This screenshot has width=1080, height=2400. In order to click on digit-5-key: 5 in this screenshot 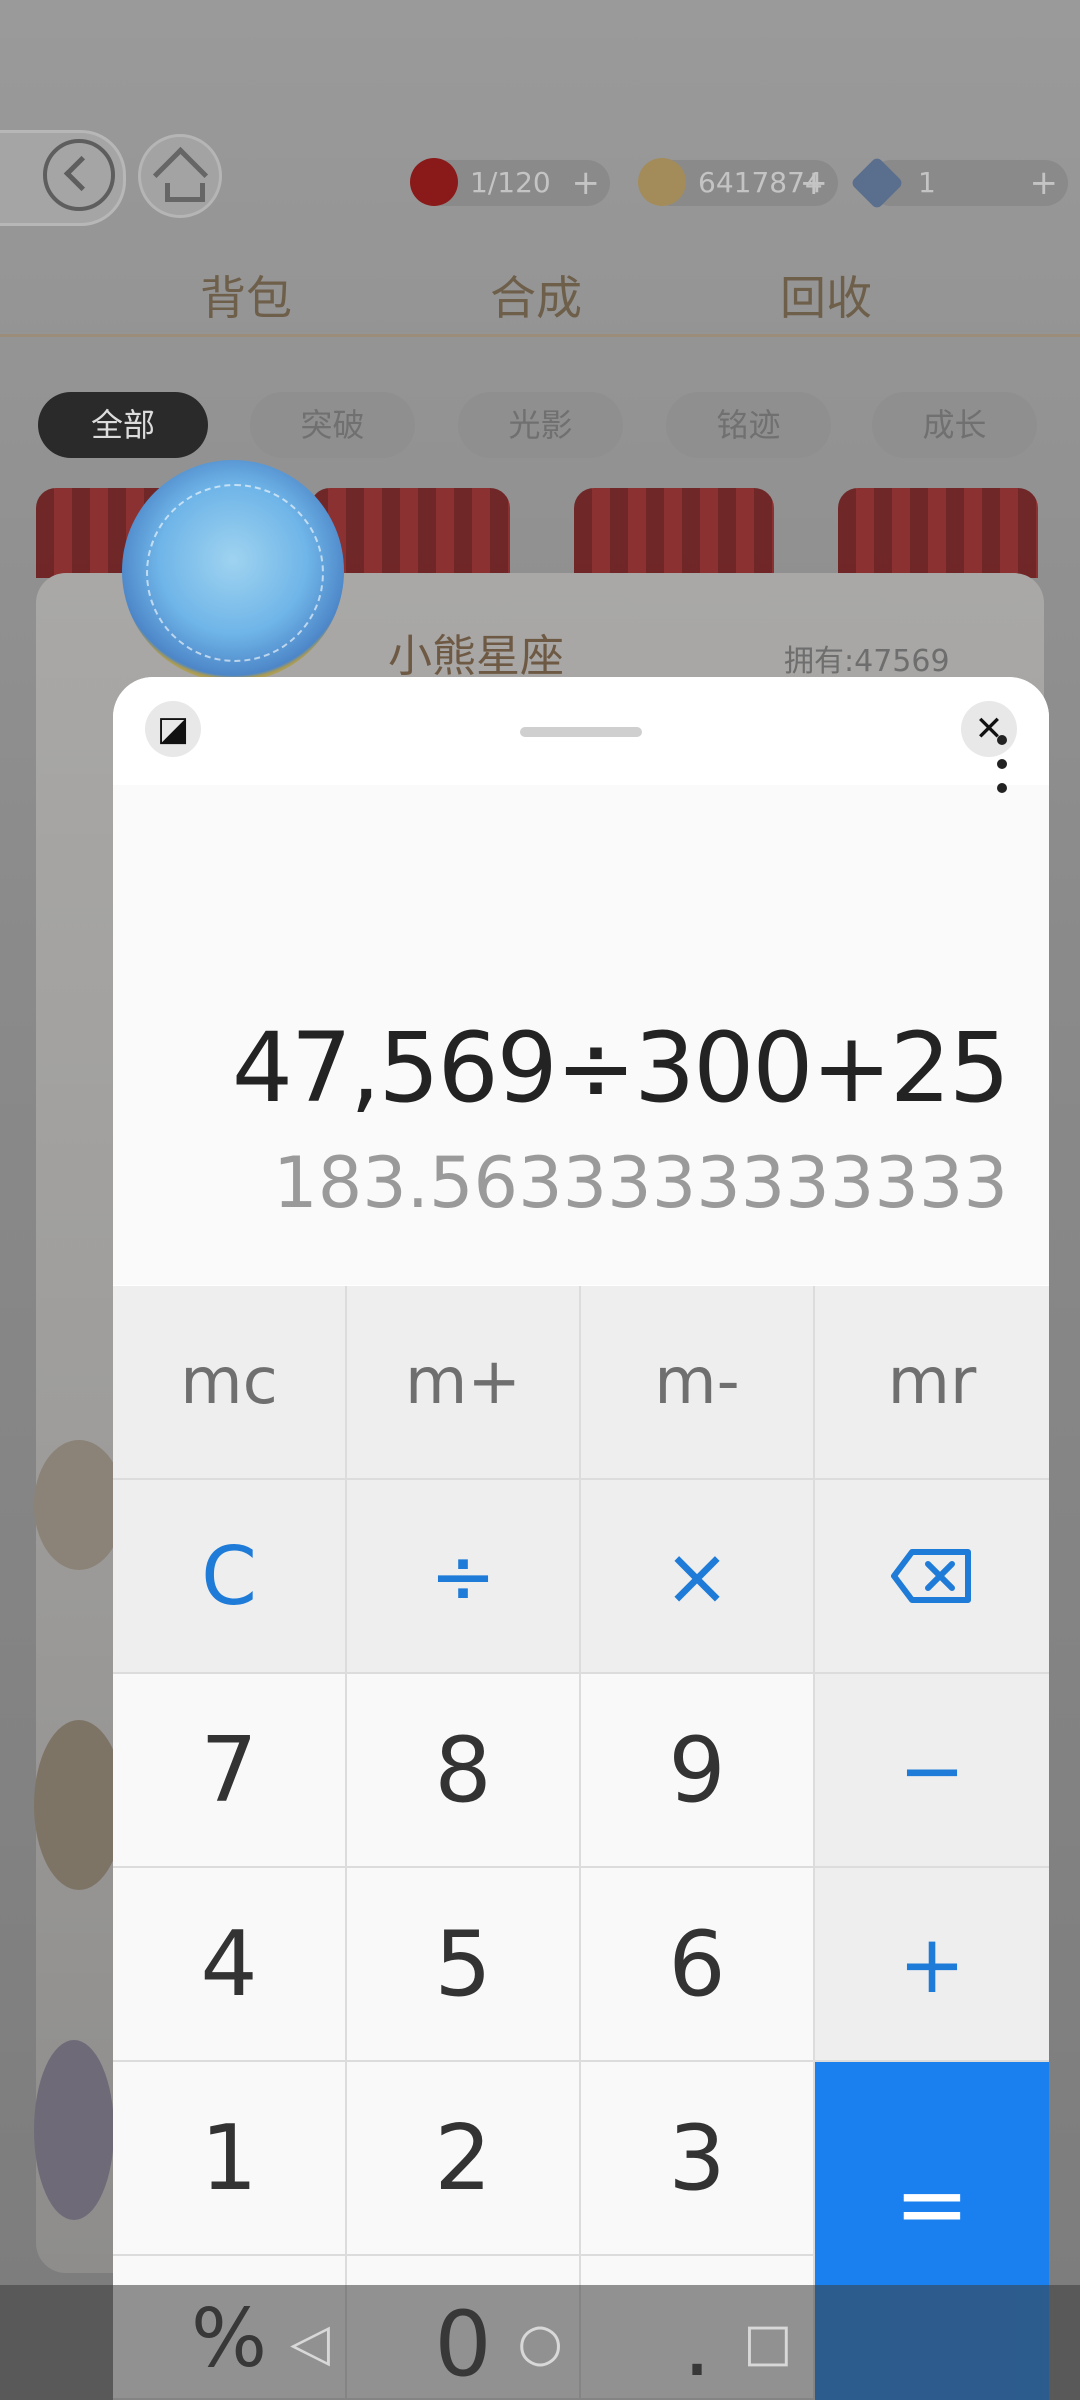, I will do `click(464, 1965)`.